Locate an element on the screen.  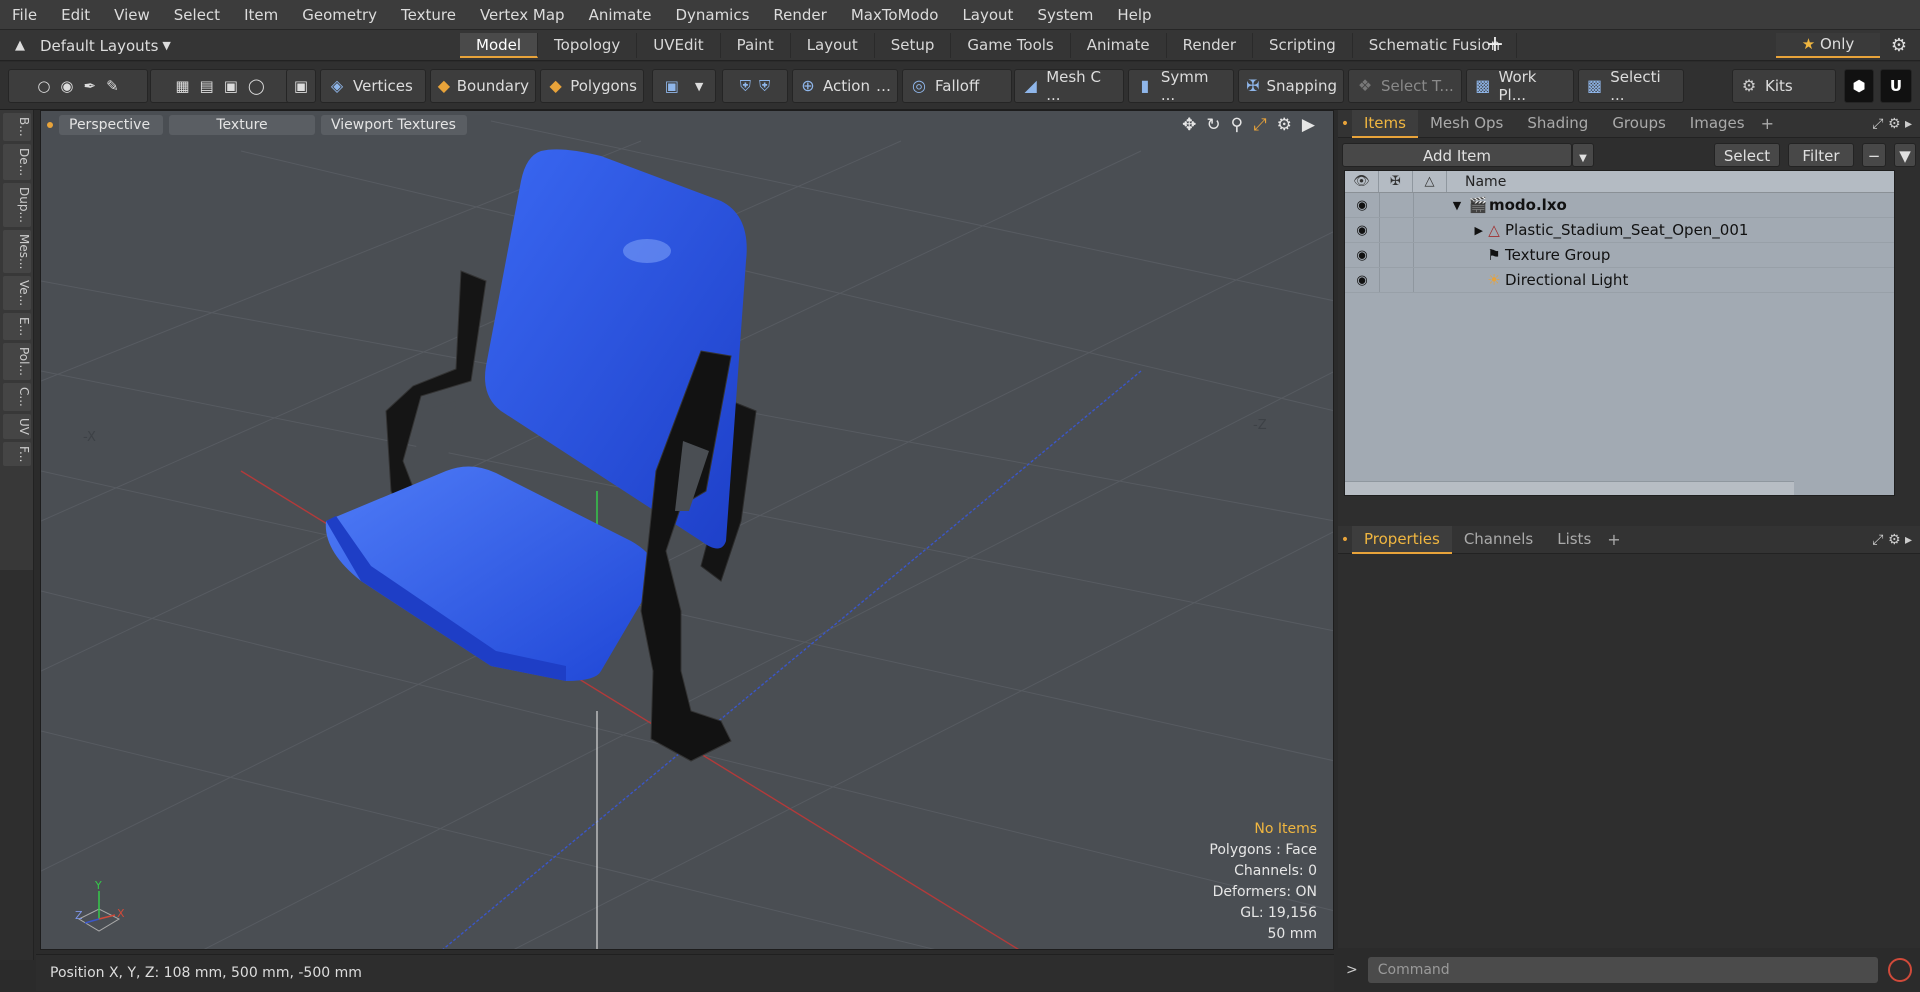
tab-items: Items is located at coordinates (1385, 123).